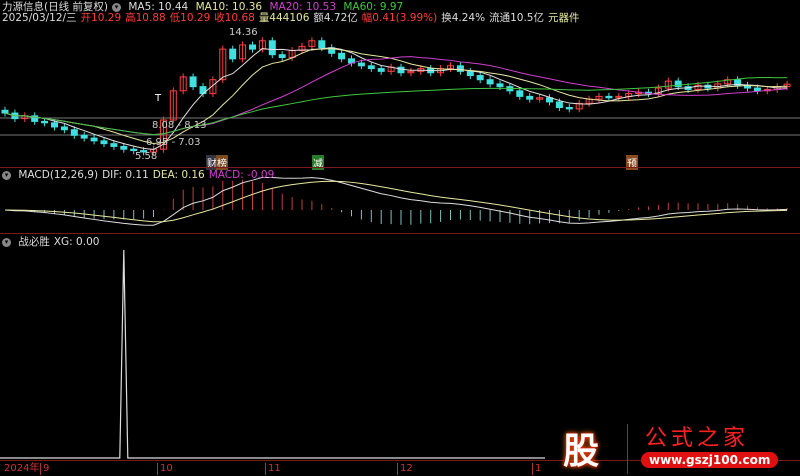 The image size is (800, 476). What do you see at coordinates (241, 175) in the screenshot?
I see `macd-value: MACD: -0.09` at bounding box center [241, 175].